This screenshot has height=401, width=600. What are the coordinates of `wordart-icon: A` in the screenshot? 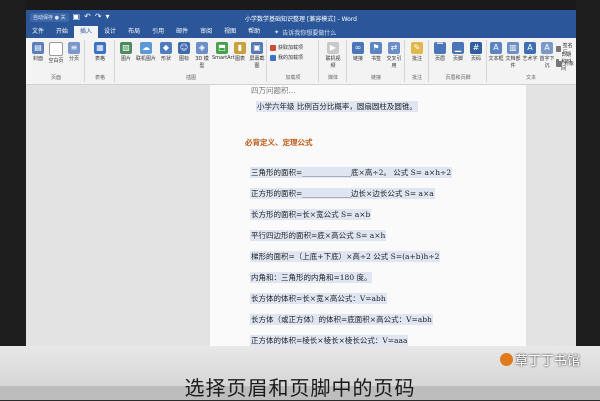 It's located at (530, 48).